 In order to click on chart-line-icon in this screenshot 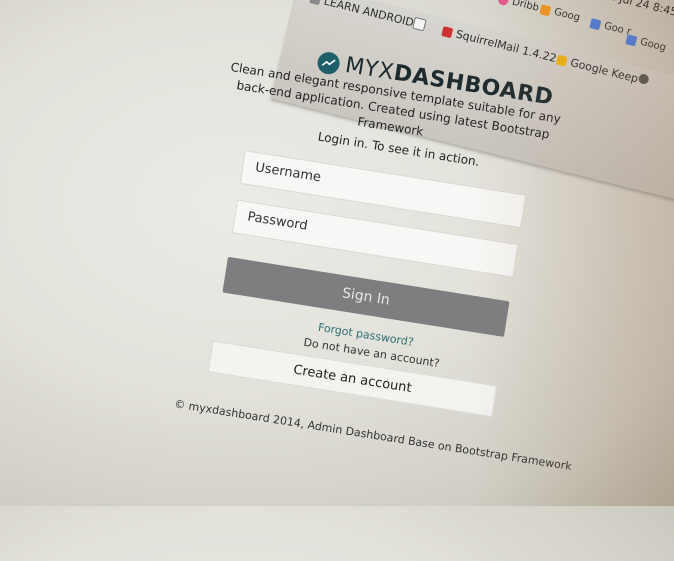, I will do `click(329, 63)`.